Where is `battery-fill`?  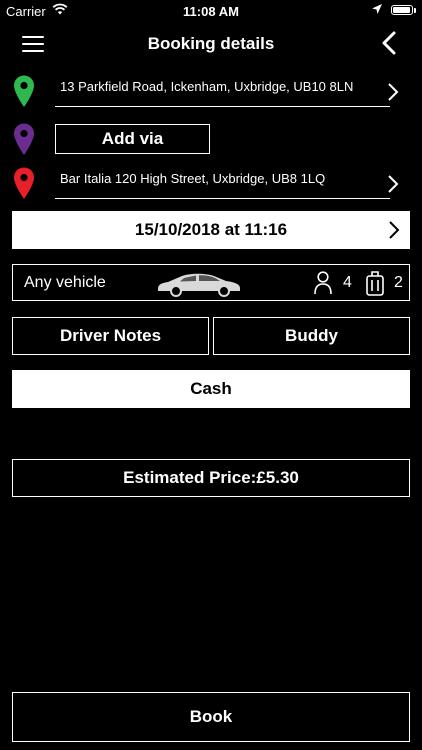 battery-fill is located at coordinates (402, 10).